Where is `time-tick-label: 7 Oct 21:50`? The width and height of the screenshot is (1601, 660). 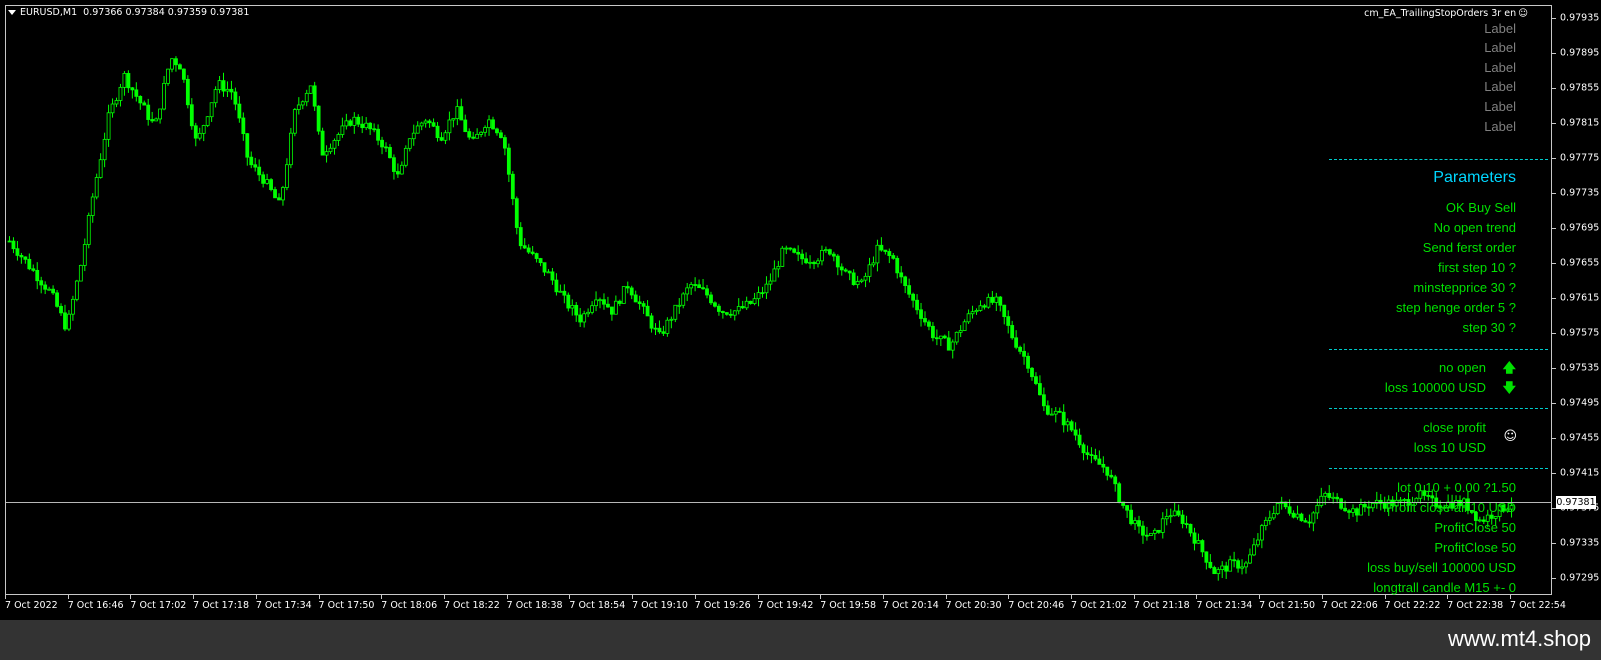 time-tick-label: 7 Oct 21:50 is located at coordinates (1287, 605).